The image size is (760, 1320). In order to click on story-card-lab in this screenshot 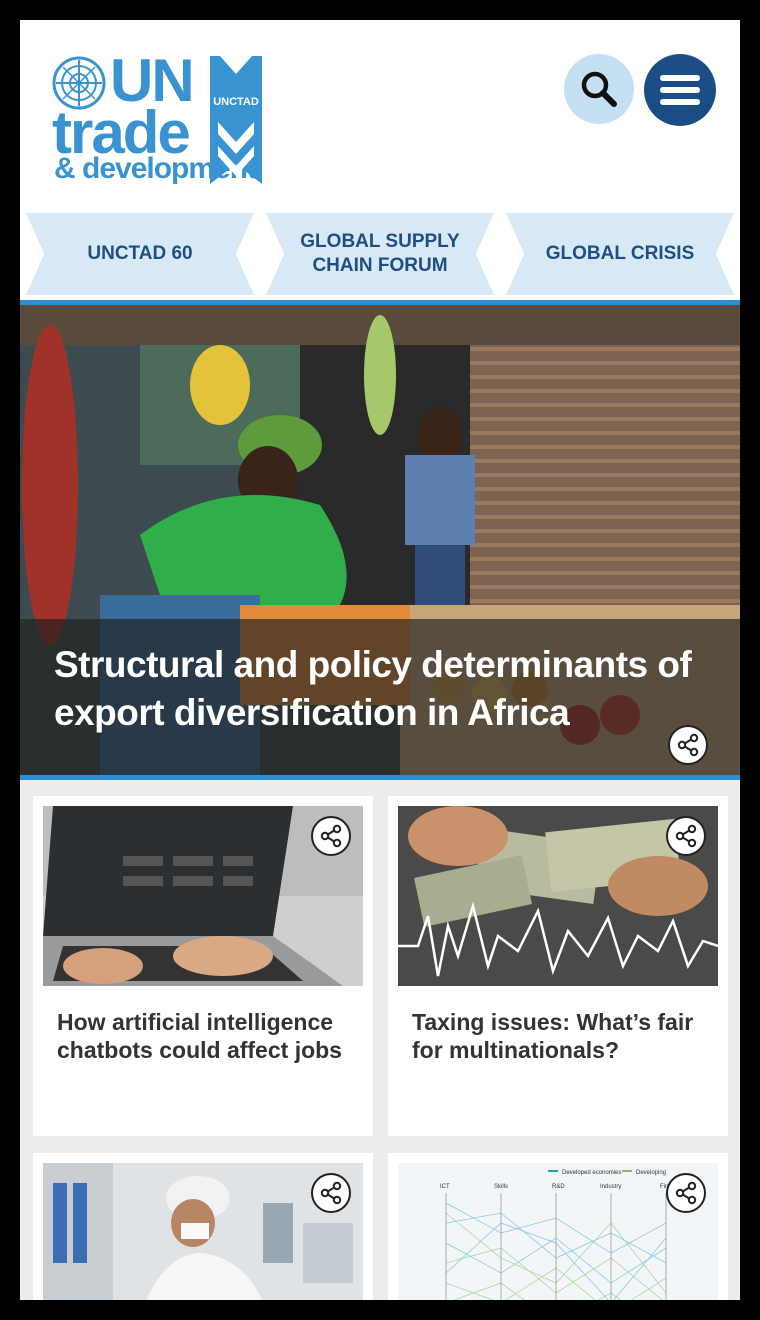, I will do `click(203, 1226)`.